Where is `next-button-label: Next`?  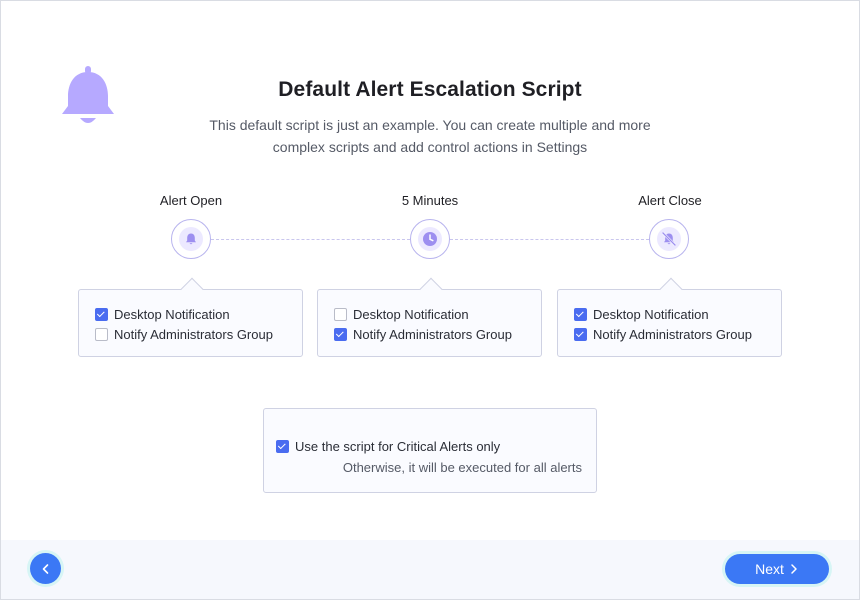
next-button-label: Next is located at coordinates (769, 569).